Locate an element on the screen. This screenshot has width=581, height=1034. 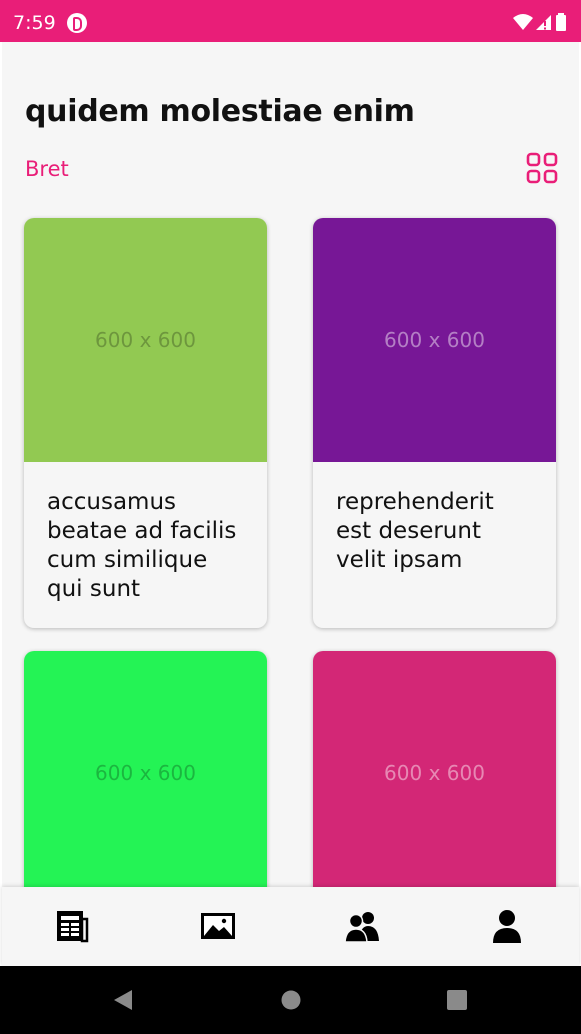
posts-icon is located at coordinates (72, 926).